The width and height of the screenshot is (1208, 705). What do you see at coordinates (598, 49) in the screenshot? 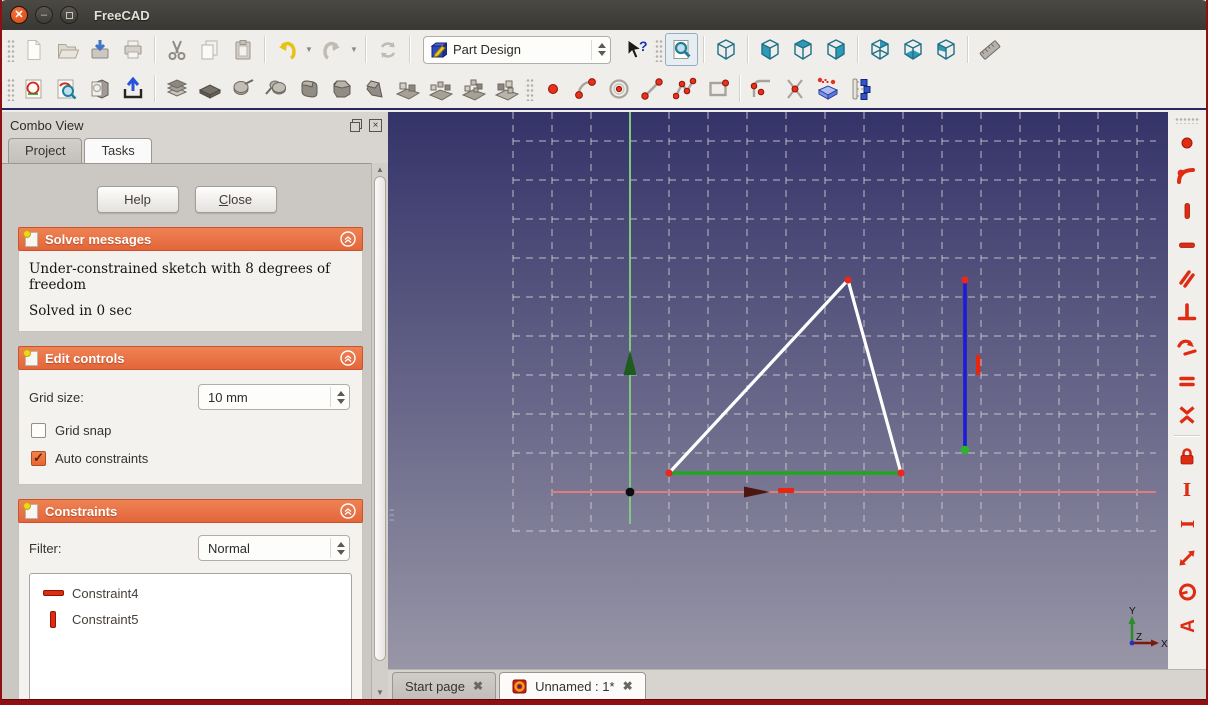
I see `workbench-selector-arrows` at bounding box center [598, 49].